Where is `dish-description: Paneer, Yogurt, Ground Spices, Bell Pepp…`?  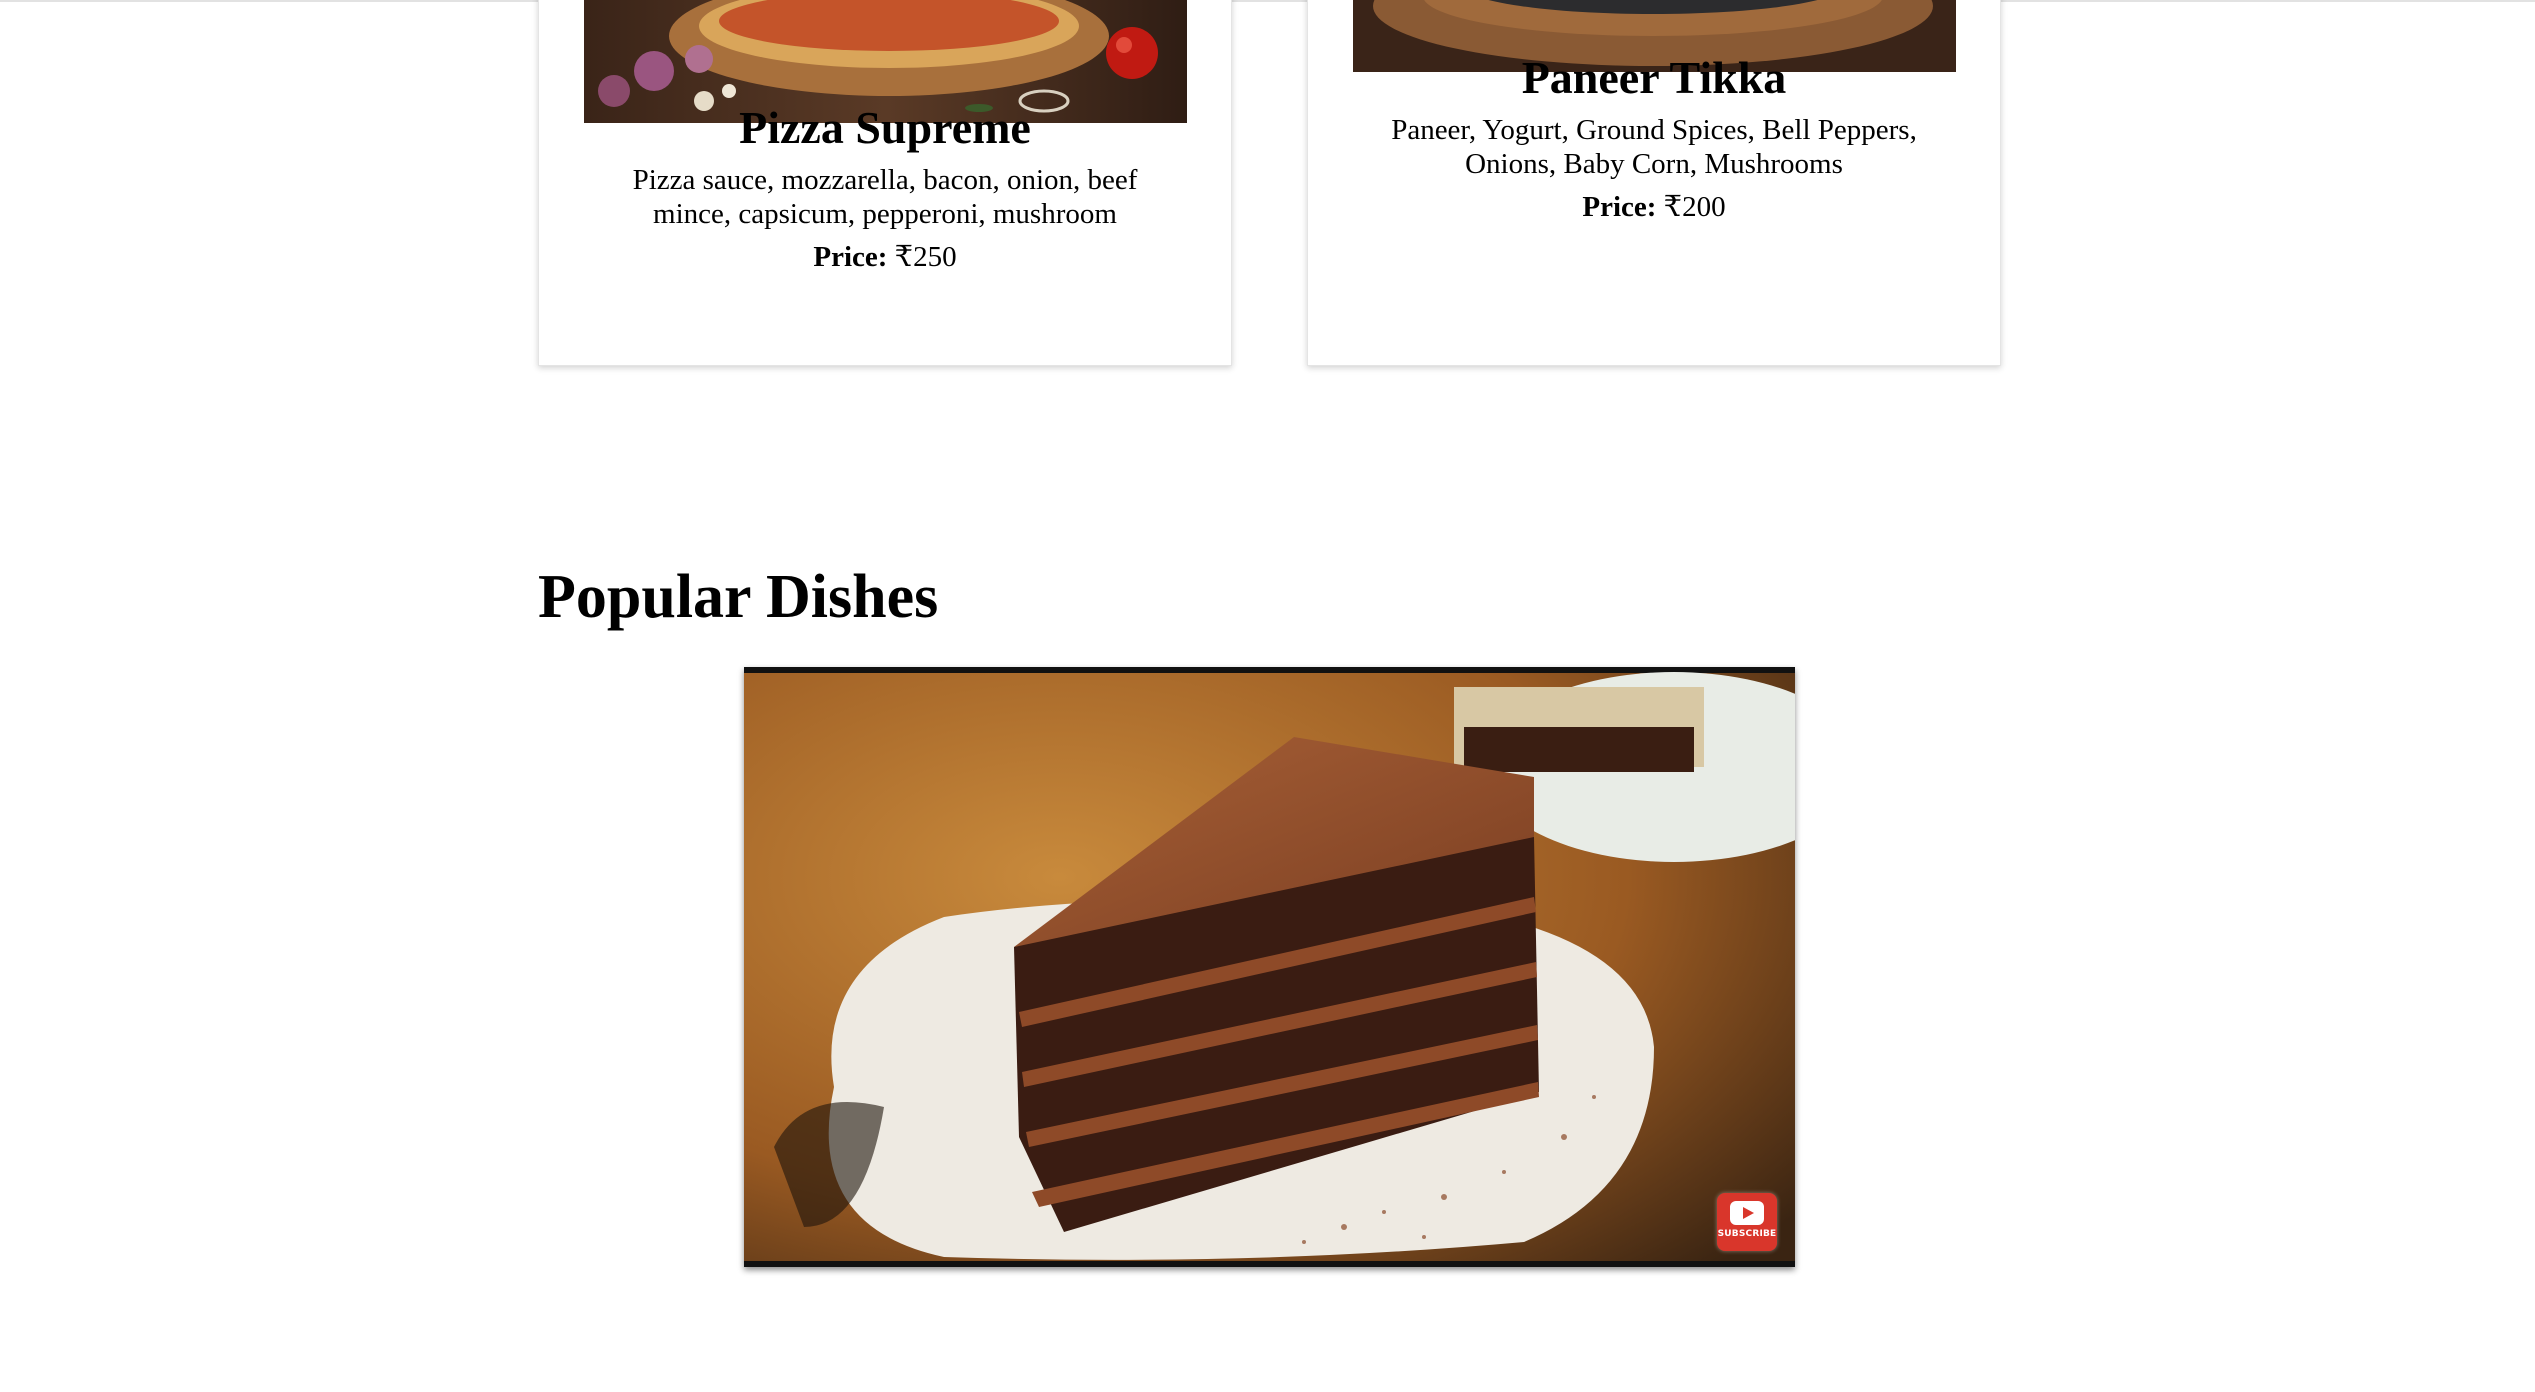
dish-description: Paneer, Yogurt, Ground Spices, Bell Pepp… is located at coordinates (1654, 147).